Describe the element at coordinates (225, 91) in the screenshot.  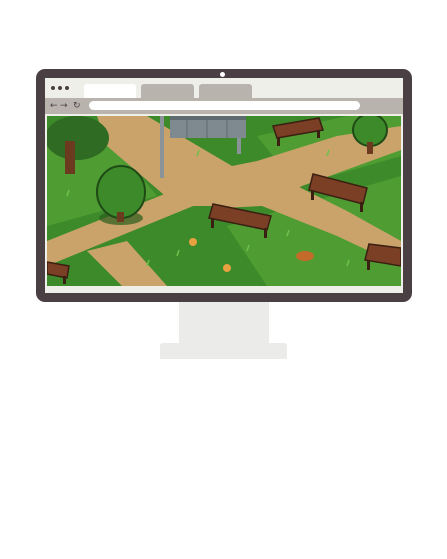
I see `tab-third` at that location.